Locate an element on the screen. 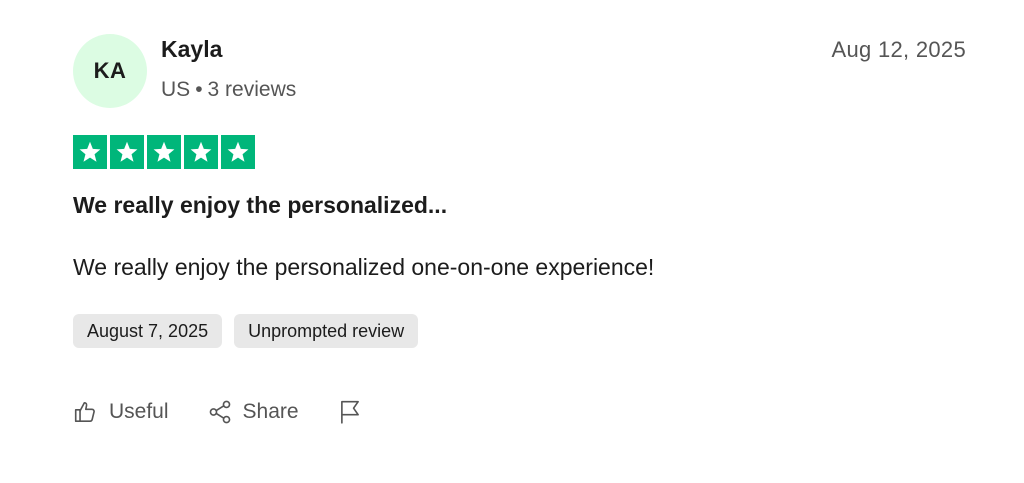 The width and height of the screenshot is (1024, 483). star-rating is located at coordinates (164, 152).